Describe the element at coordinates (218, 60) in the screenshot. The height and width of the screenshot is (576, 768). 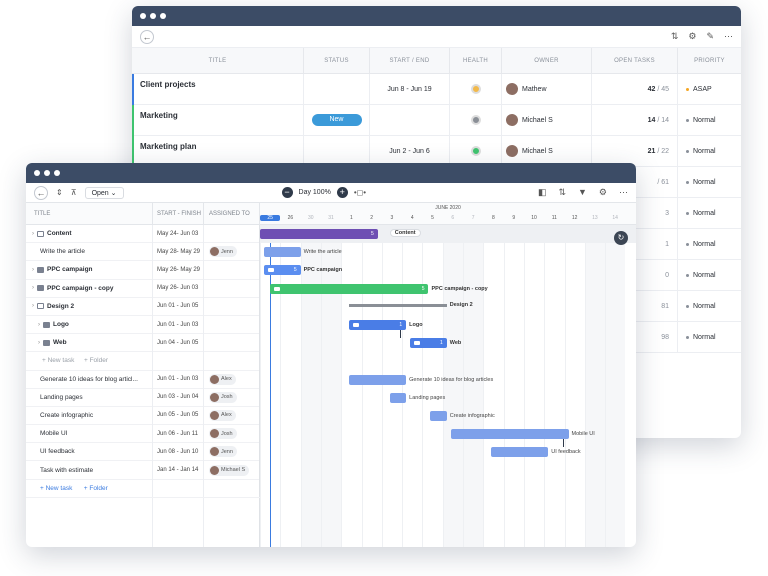
I see `column-header-title: TITLE` at that location.